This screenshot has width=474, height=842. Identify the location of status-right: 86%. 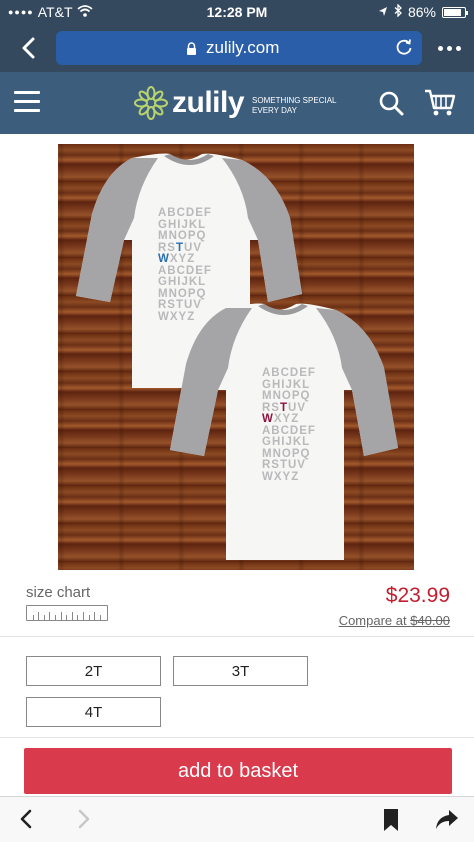
(423, 11).